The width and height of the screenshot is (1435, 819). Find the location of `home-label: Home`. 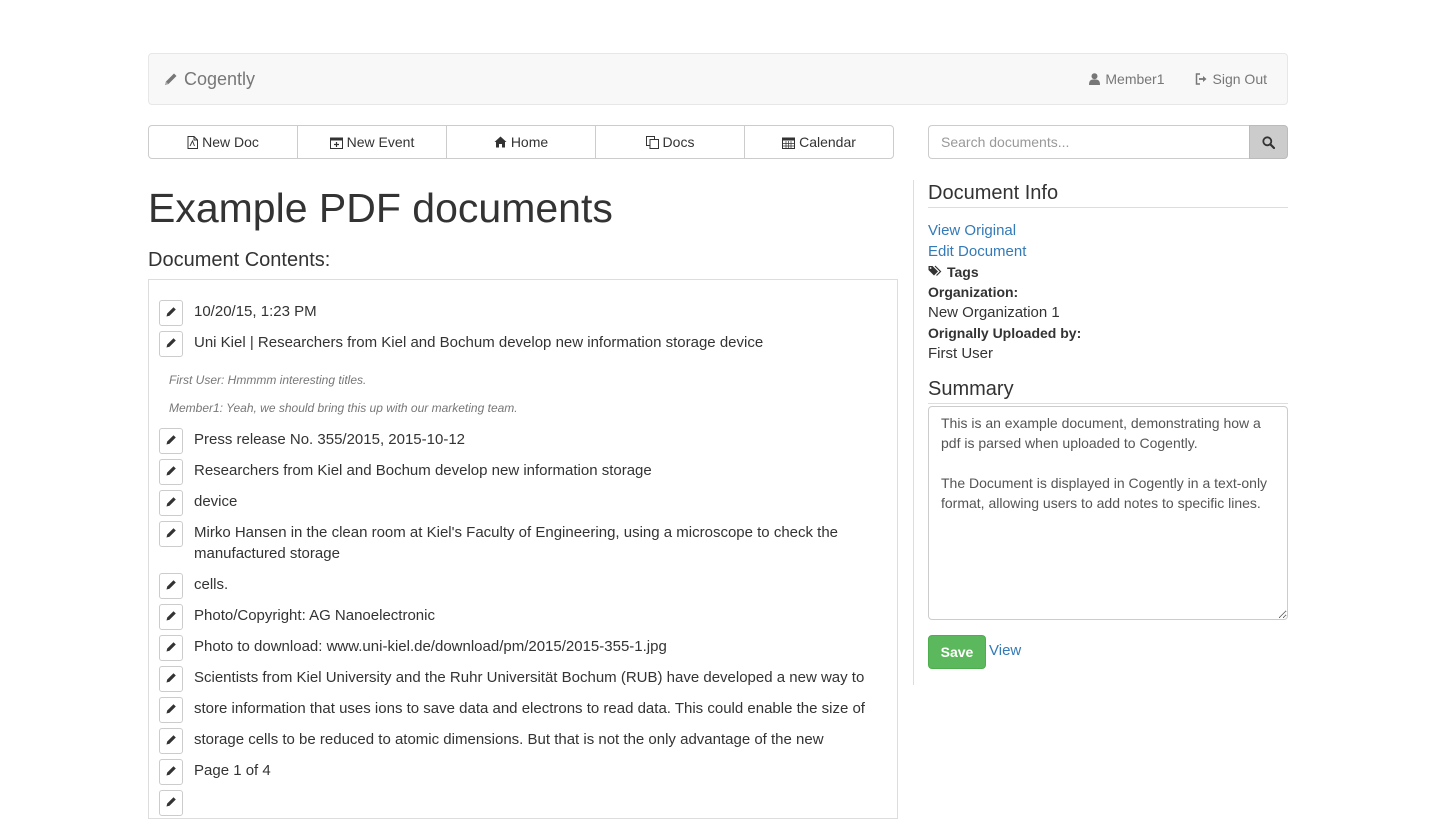

home-label: Home is located at coordinates (529, 142).